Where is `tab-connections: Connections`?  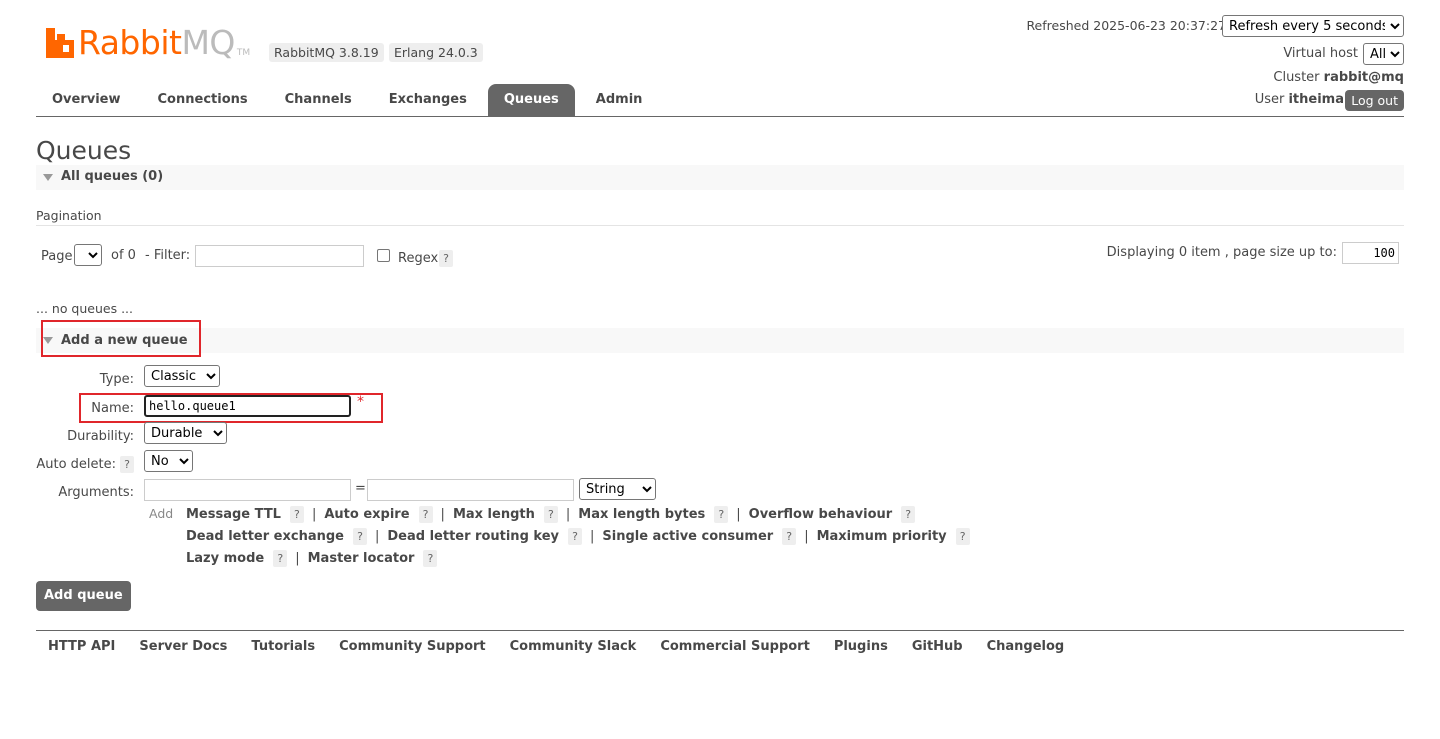 tab-connections: Connections is located at coordinates (203, 100).